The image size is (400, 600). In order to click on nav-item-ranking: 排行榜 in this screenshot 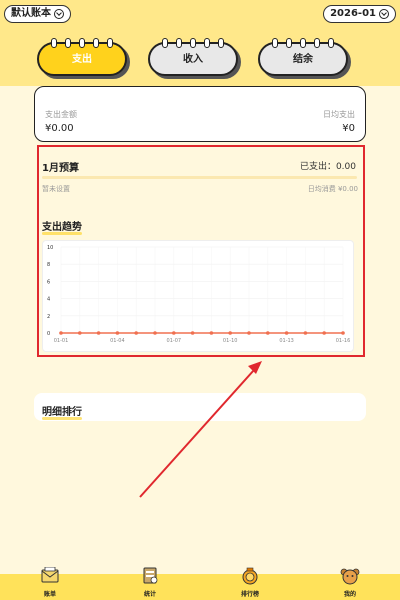, I will do `click(250, 583)`.